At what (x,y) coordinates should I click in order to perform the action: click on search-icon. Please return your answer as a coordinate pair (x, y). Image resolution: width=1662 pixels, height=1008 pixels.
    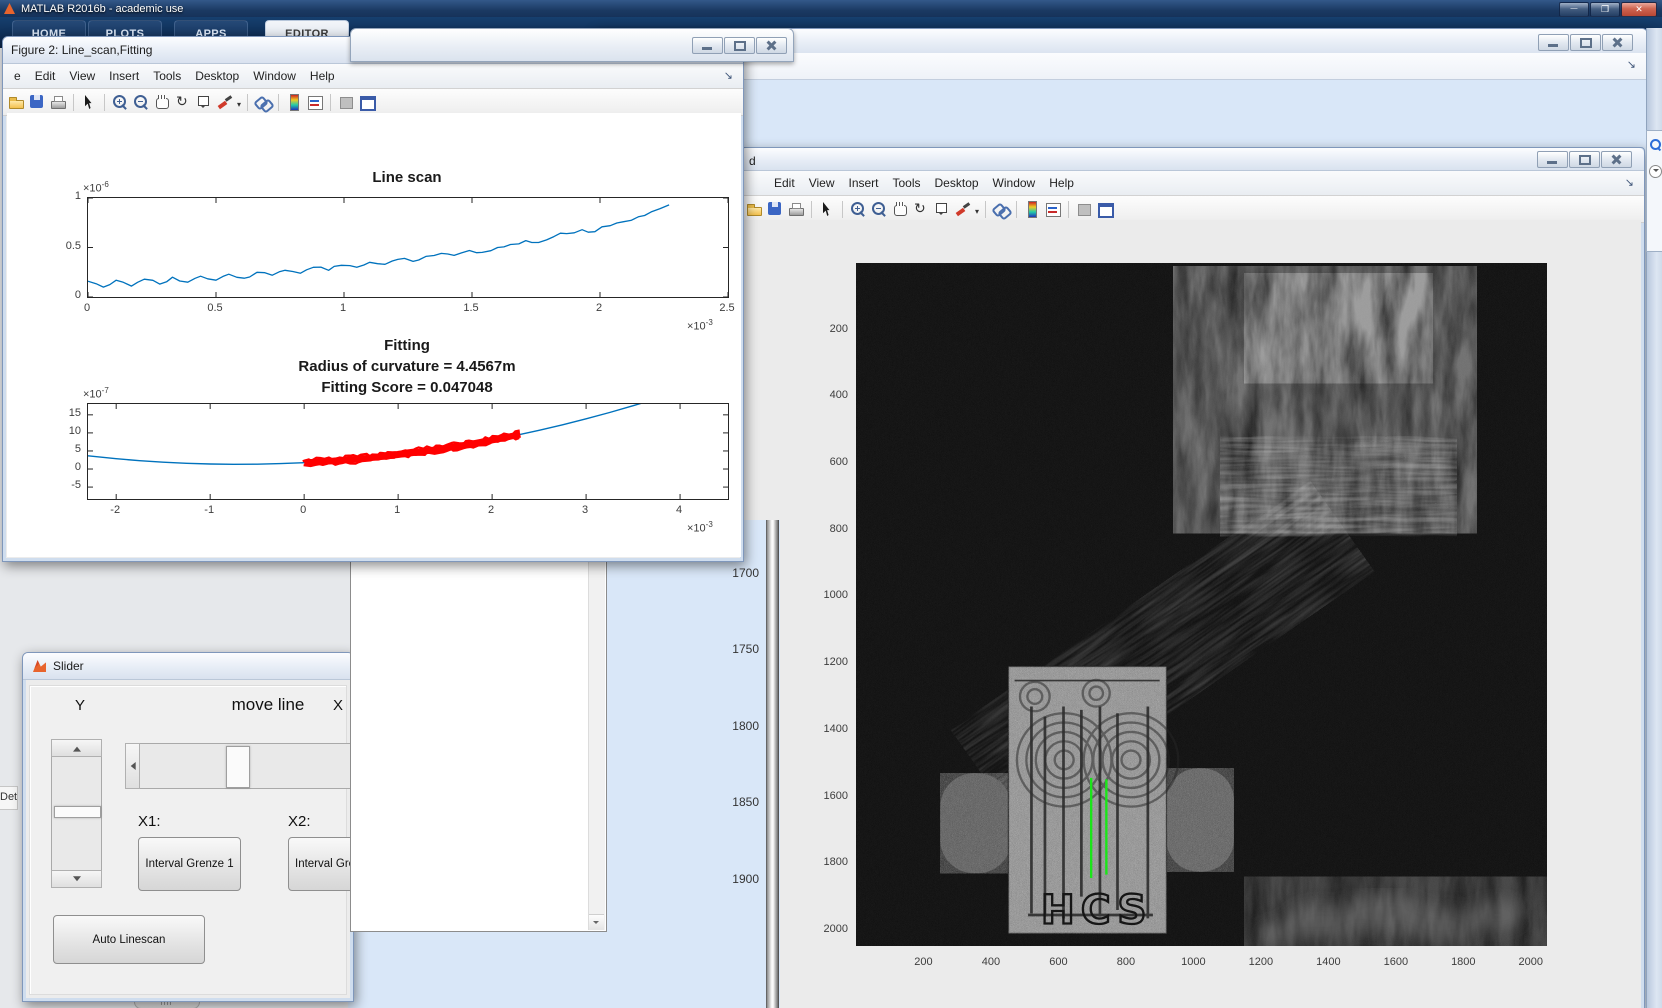
    Looking at the image, I should click on (1655, 144).